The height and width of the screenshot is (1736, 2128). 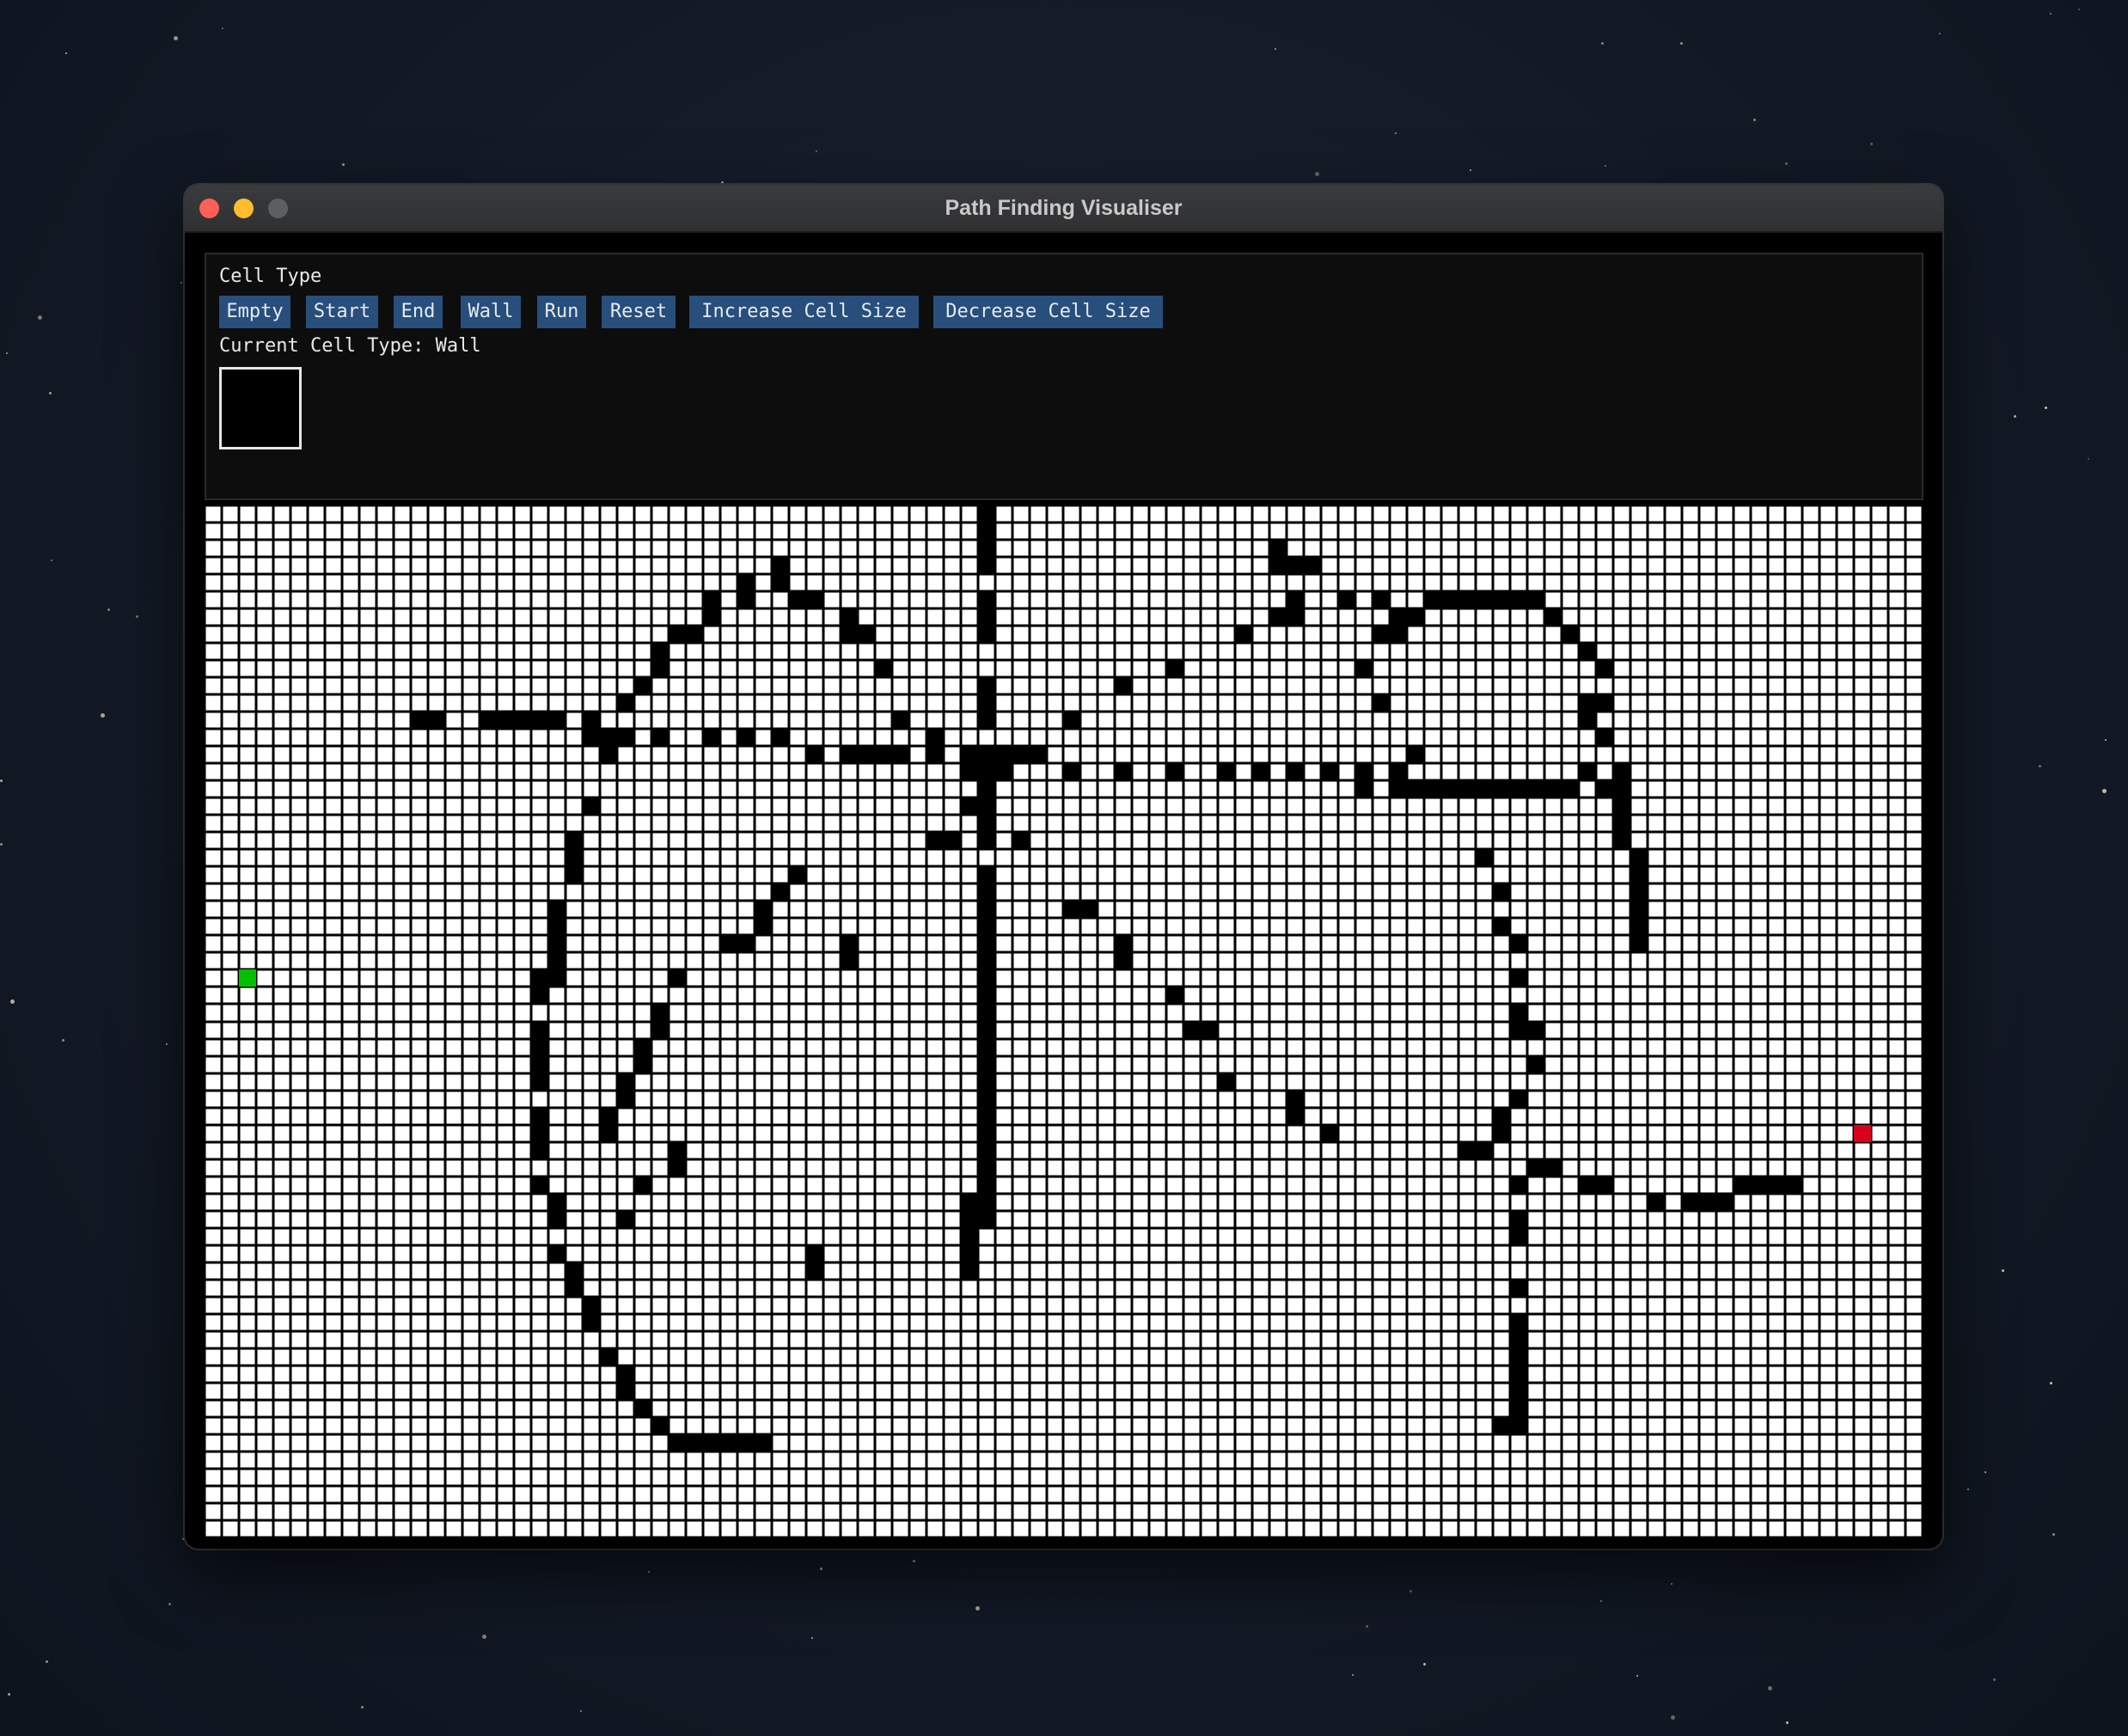 I want to click on title-bar: Path Finding Visualiser, so click(x=1063, y=209).